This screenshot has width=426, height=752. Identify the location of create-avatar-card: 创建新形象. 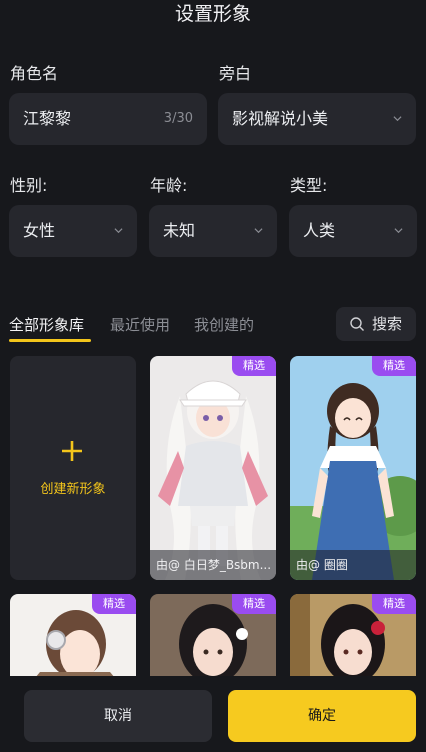
(73, 468).